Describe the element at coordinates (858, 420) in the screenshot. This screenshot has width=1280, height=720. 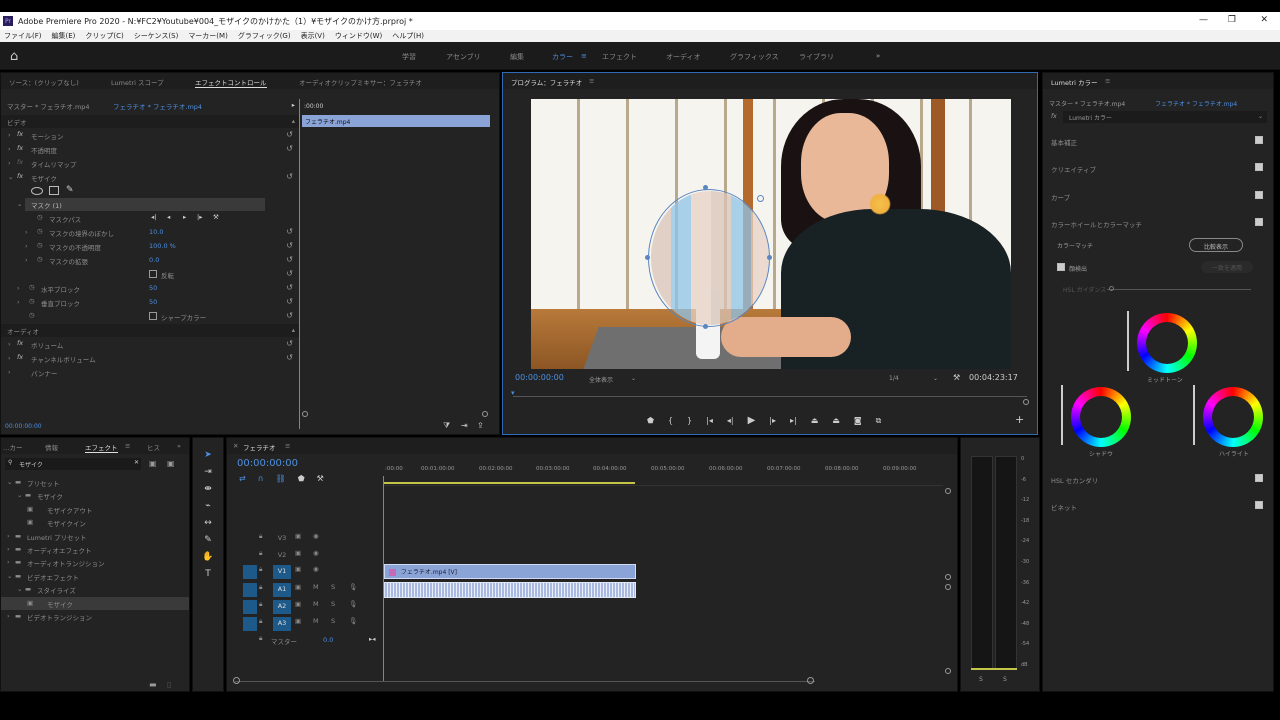
I see `camera-icon: ◙` at that location.